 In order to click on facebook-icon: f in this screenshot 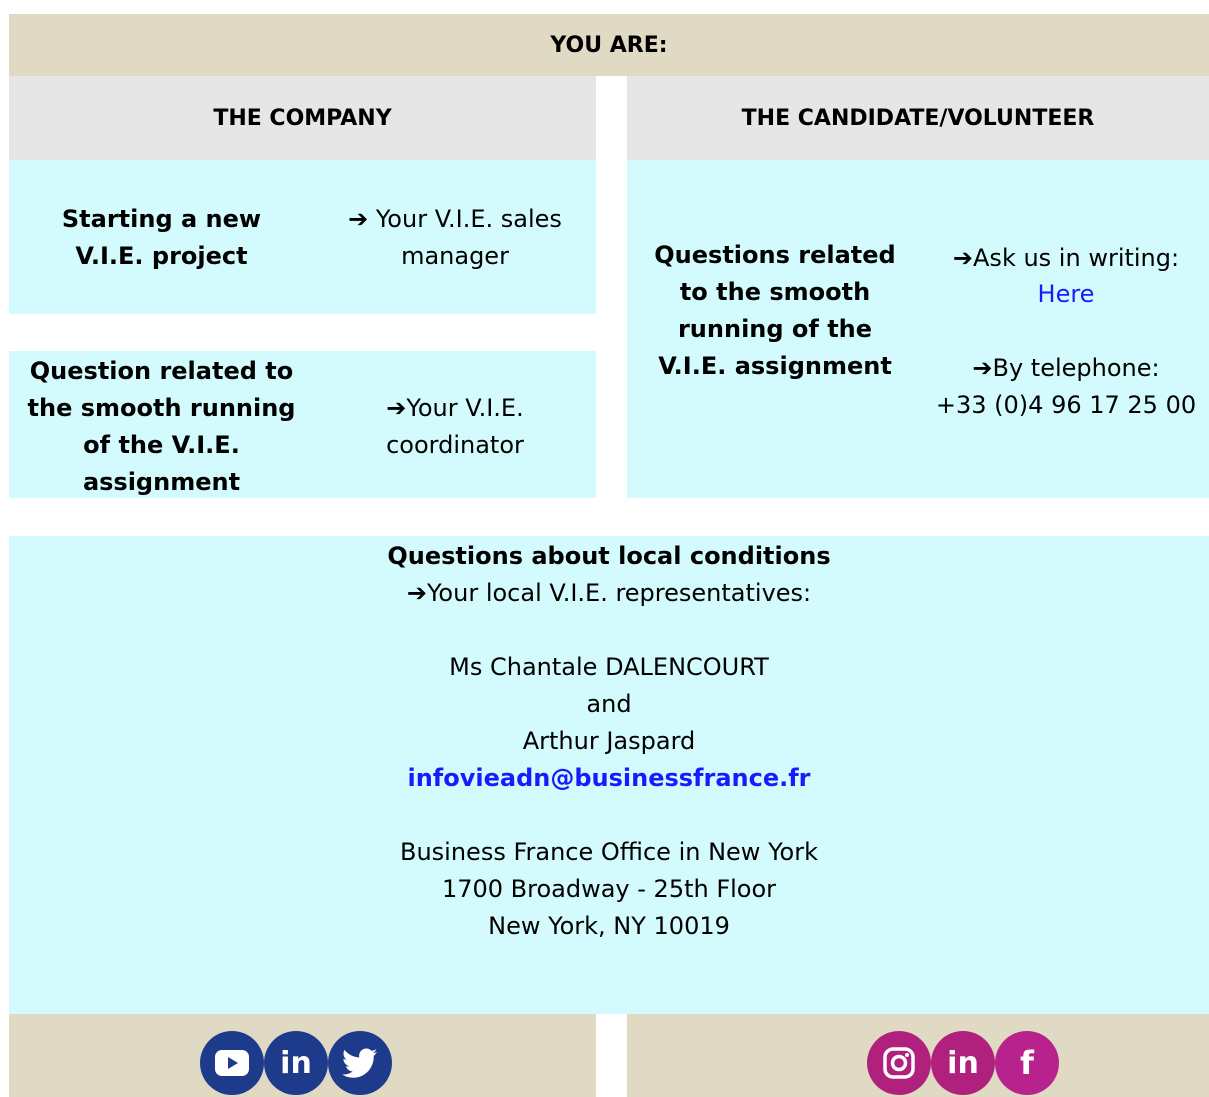, I will do `click(1027, 1063)`.